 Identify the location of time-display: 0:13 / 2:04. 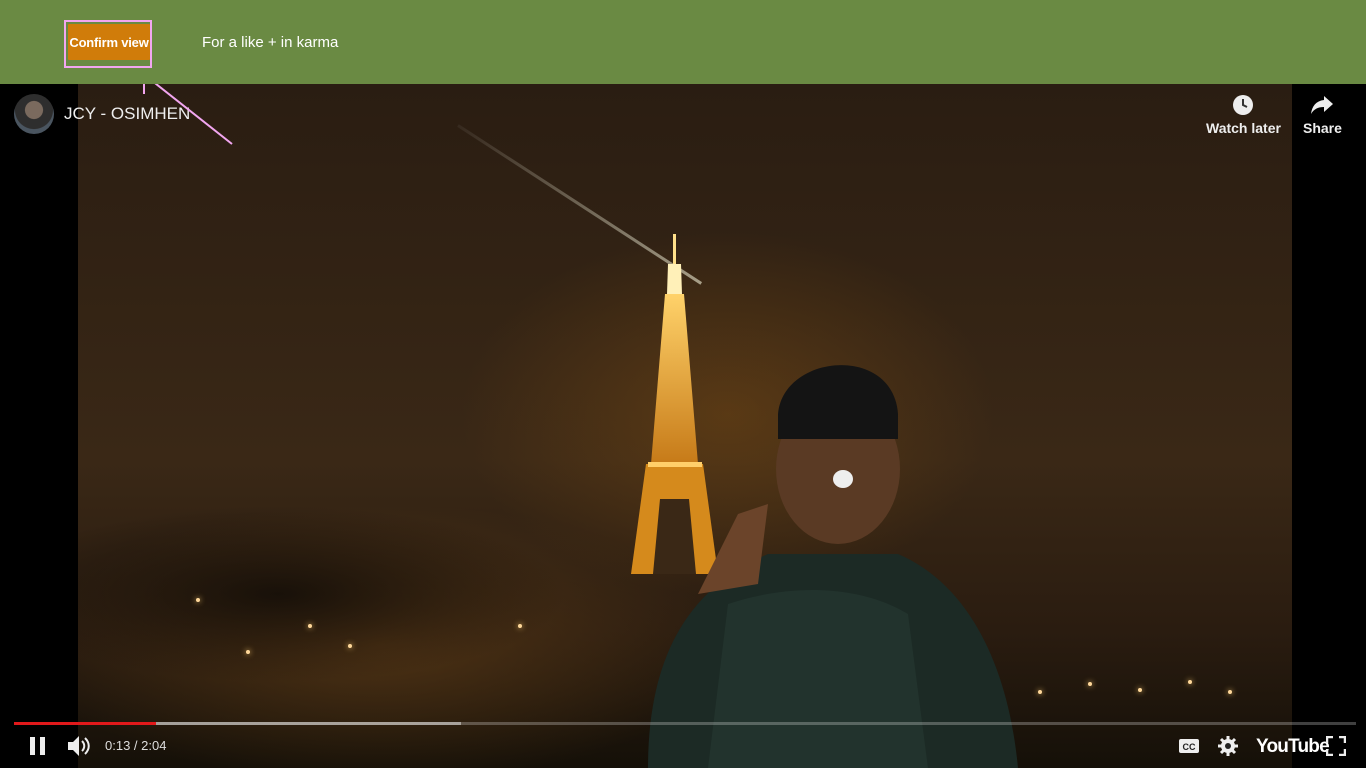
(136, 745).